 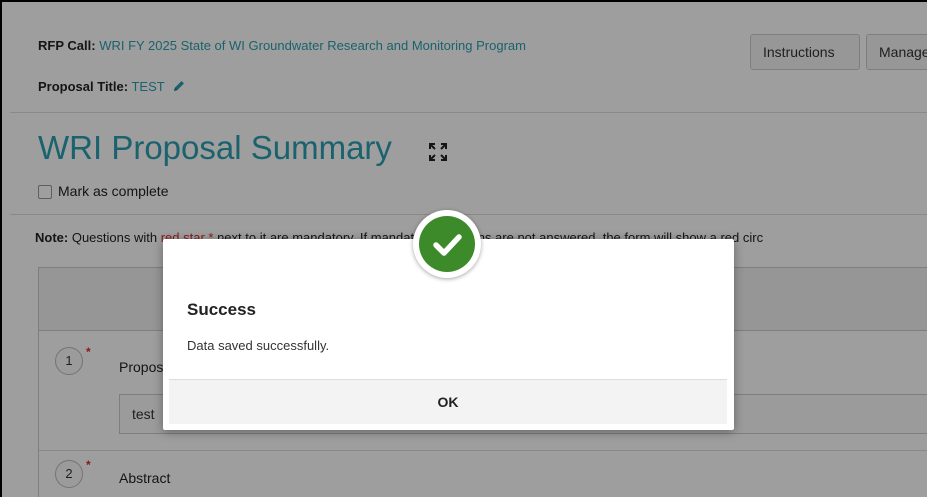 I want to click on success-circle, so click(x=447, y=244).